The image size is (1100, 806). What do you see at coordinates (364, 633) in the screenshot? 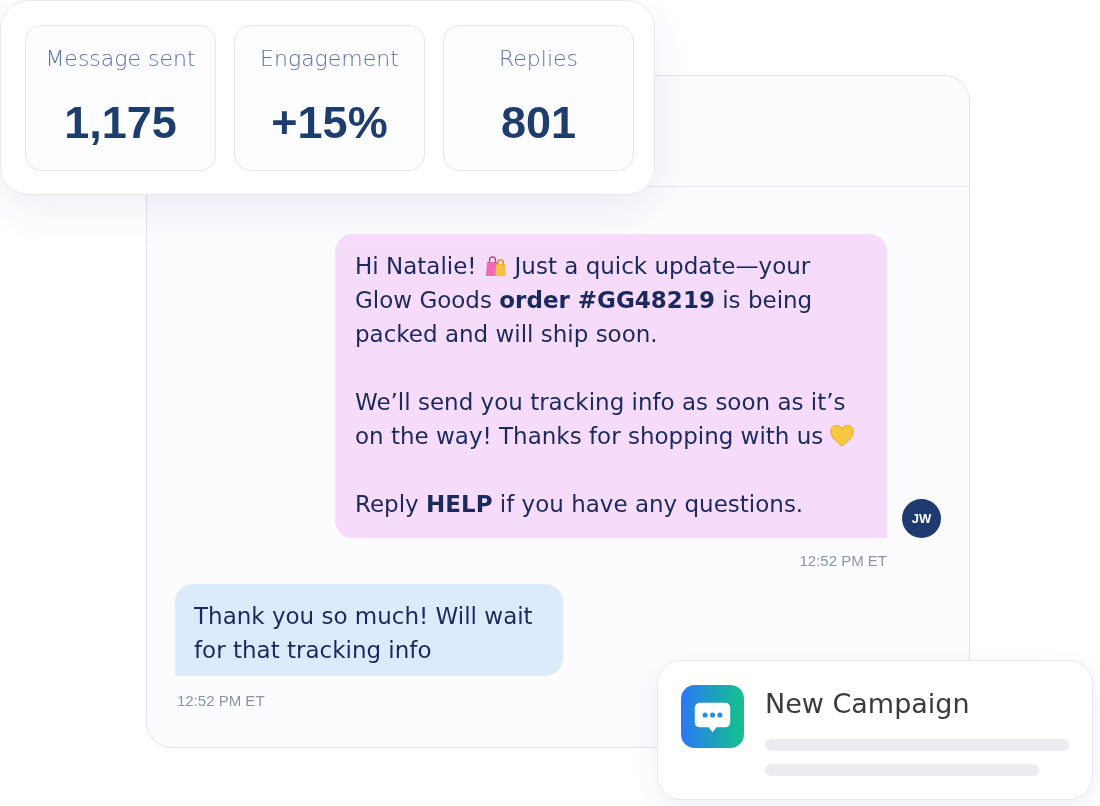
I see `message-text: Thank you so much! Will wait for that tracking info` at bounding box center [364, 633].